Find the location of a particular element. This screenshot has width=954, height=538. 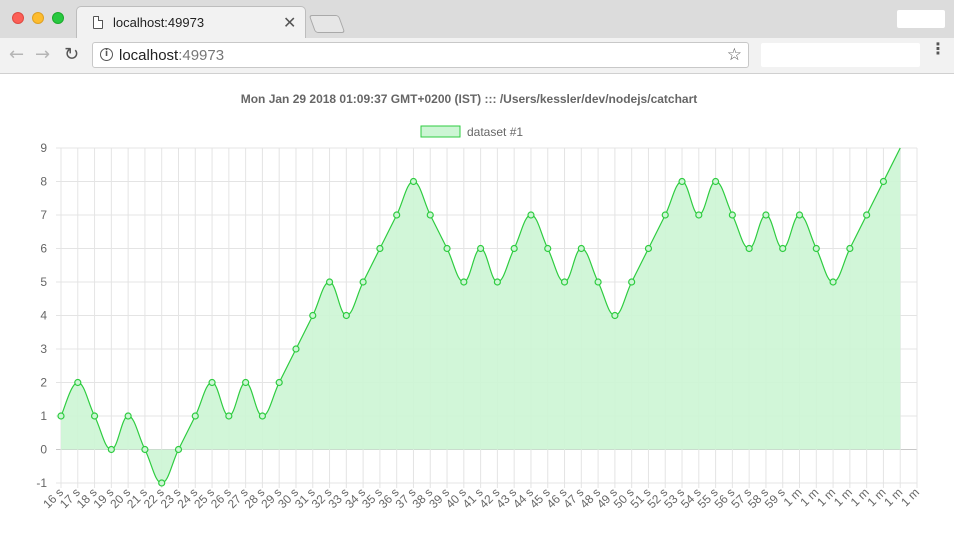

url-text: localhost:49973 is located at coordinates (171, 55).